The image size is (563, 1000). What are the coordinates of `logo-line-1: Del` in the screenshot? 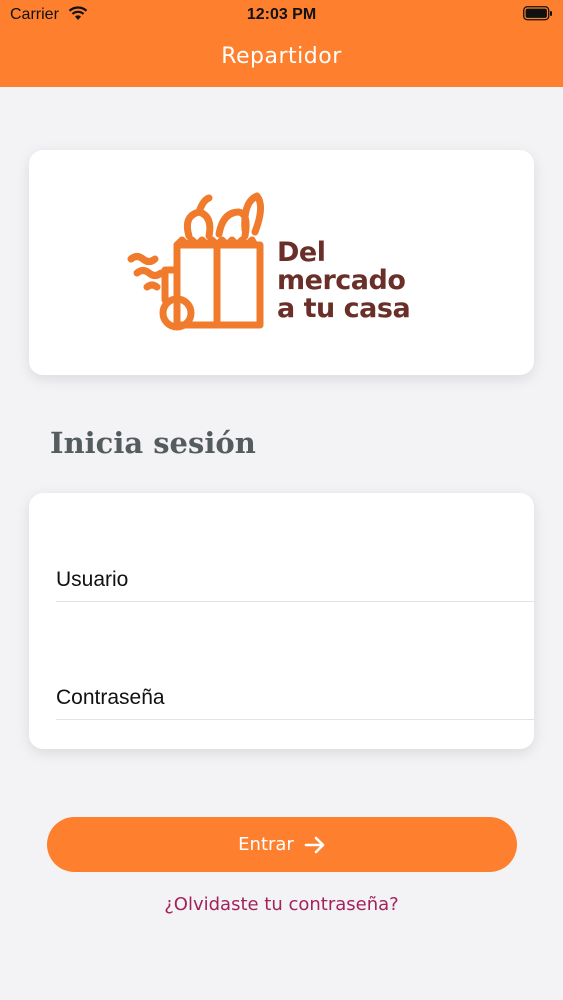 It's located at (301, 252).